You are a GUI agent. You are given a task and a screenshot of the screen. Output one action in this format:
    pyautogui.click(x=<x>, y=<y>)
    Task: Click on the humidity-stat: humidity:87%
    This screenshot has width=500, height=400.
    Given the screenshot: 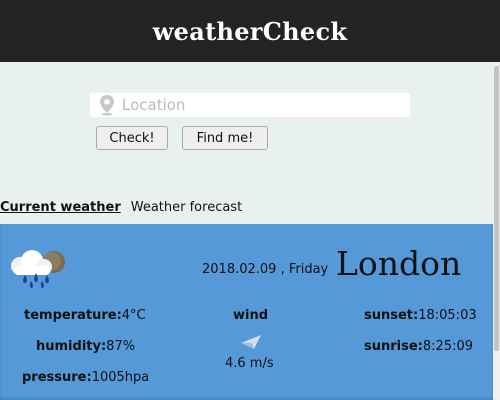 What is the action you would take?
    pyautogui.click(x=85, y=346)
    